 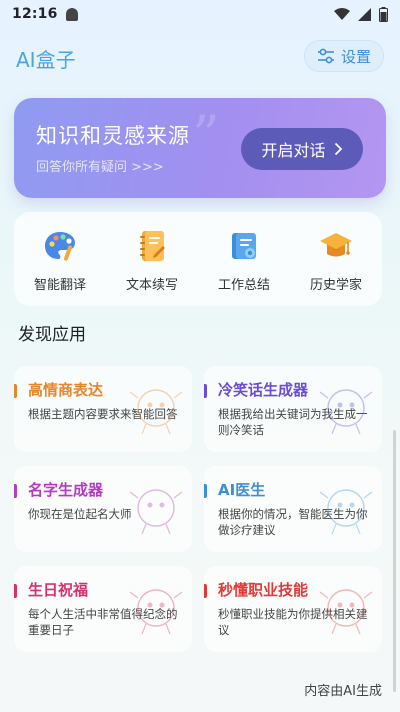 What do you see at coordinates (293, 150) in the screenshot?
I see `start-chat-label: 开启对话` at bounding box center [293, 150].